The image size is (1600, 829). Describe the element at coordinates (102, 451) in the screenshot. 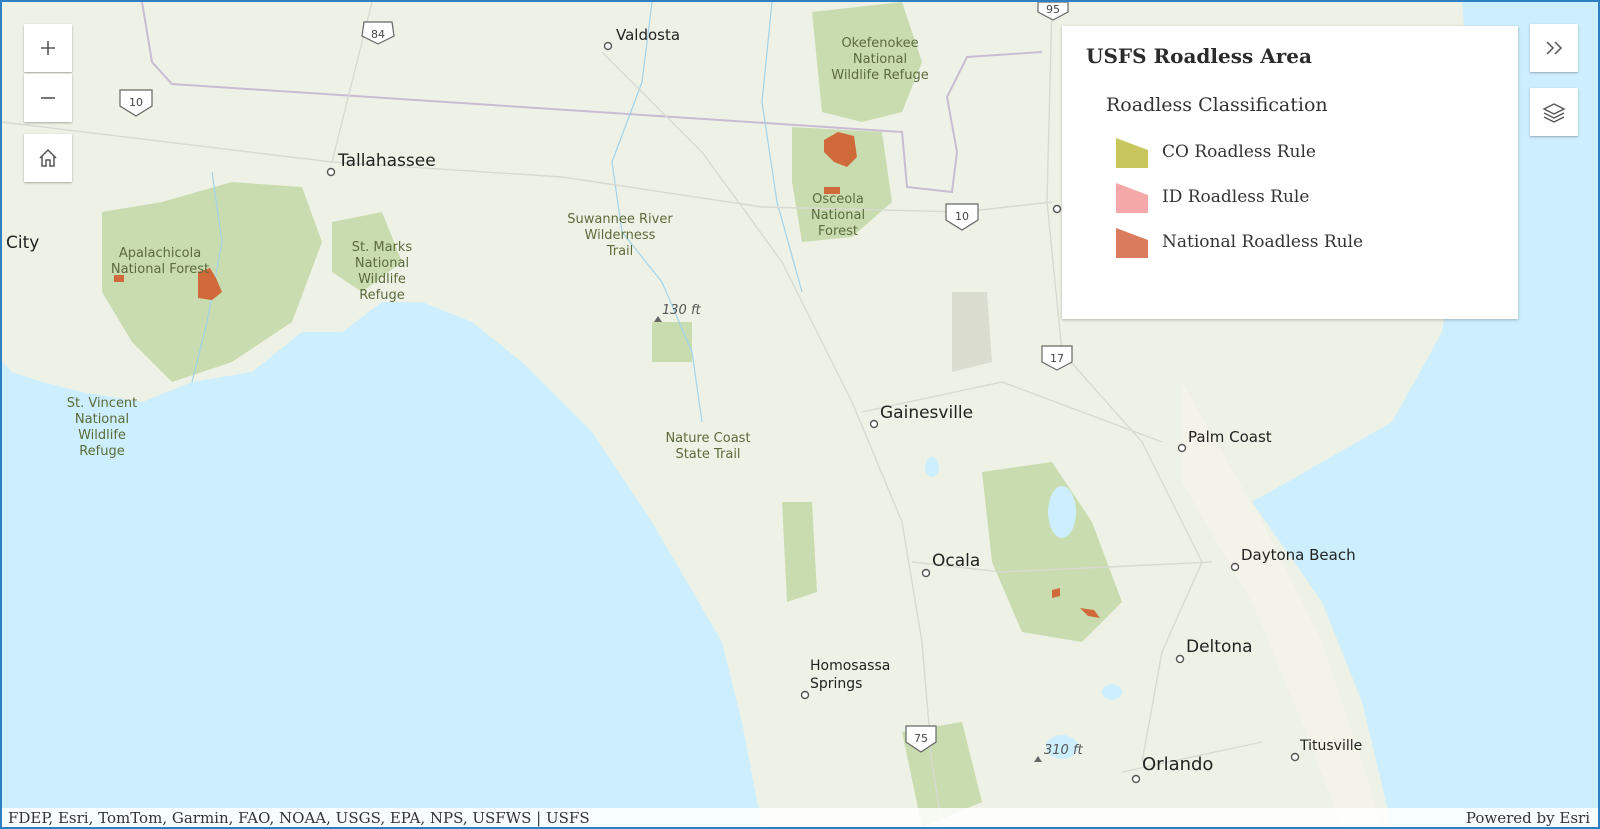

I see `st-vincent-label-4: Refuge` at that location.